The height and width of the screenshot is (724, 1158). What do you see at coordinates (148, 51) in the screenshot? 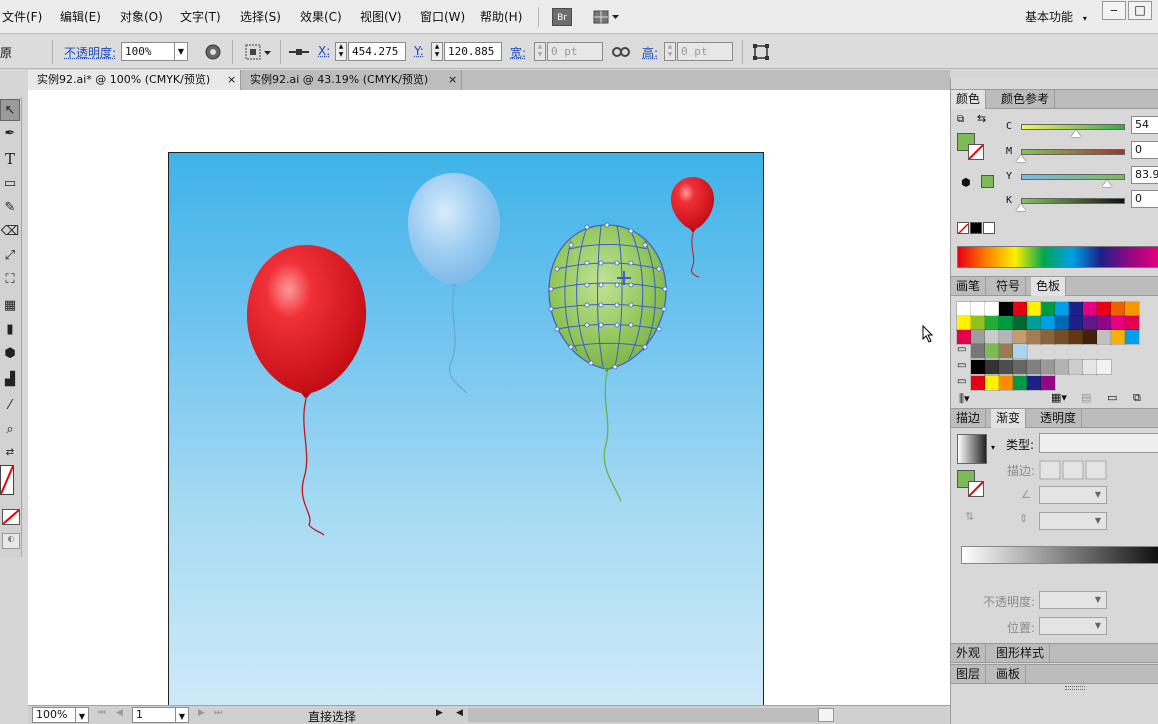
I see `opacity-input: 100%` at bounding box center [148, 51].